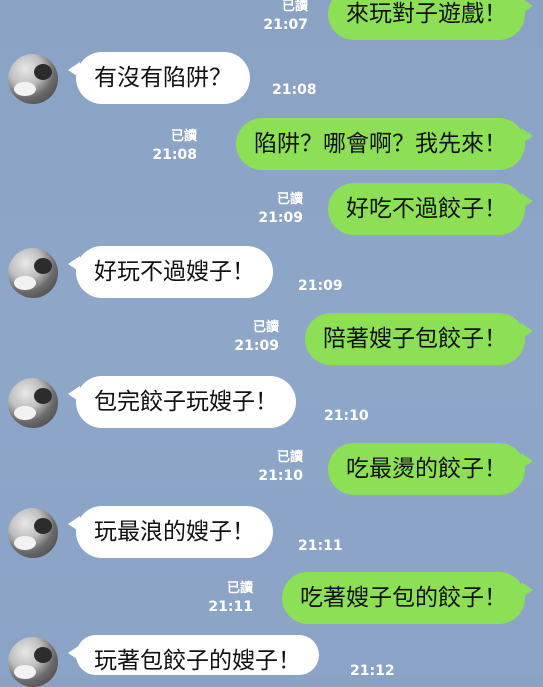 Image resolution: width=543 pixels, height=687 pixels. What do you see at coordinates (372, 671) in the screenshot?
I see `message-time: 21:12` at bounding box center [372, 671].